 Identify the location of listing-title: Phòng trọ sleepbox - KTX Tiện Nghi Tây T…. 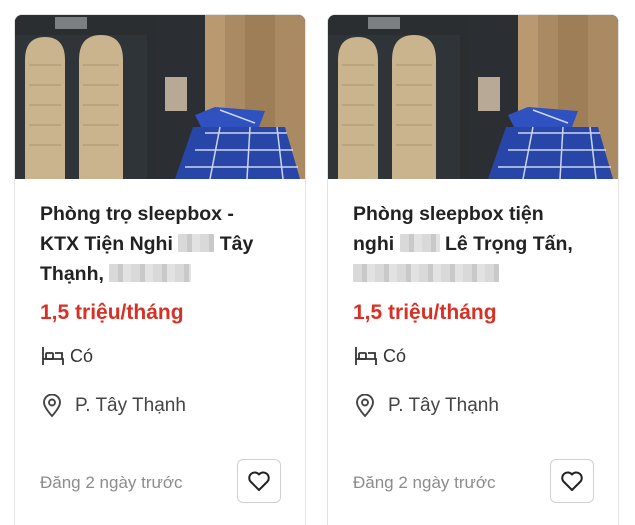
(165, 244).